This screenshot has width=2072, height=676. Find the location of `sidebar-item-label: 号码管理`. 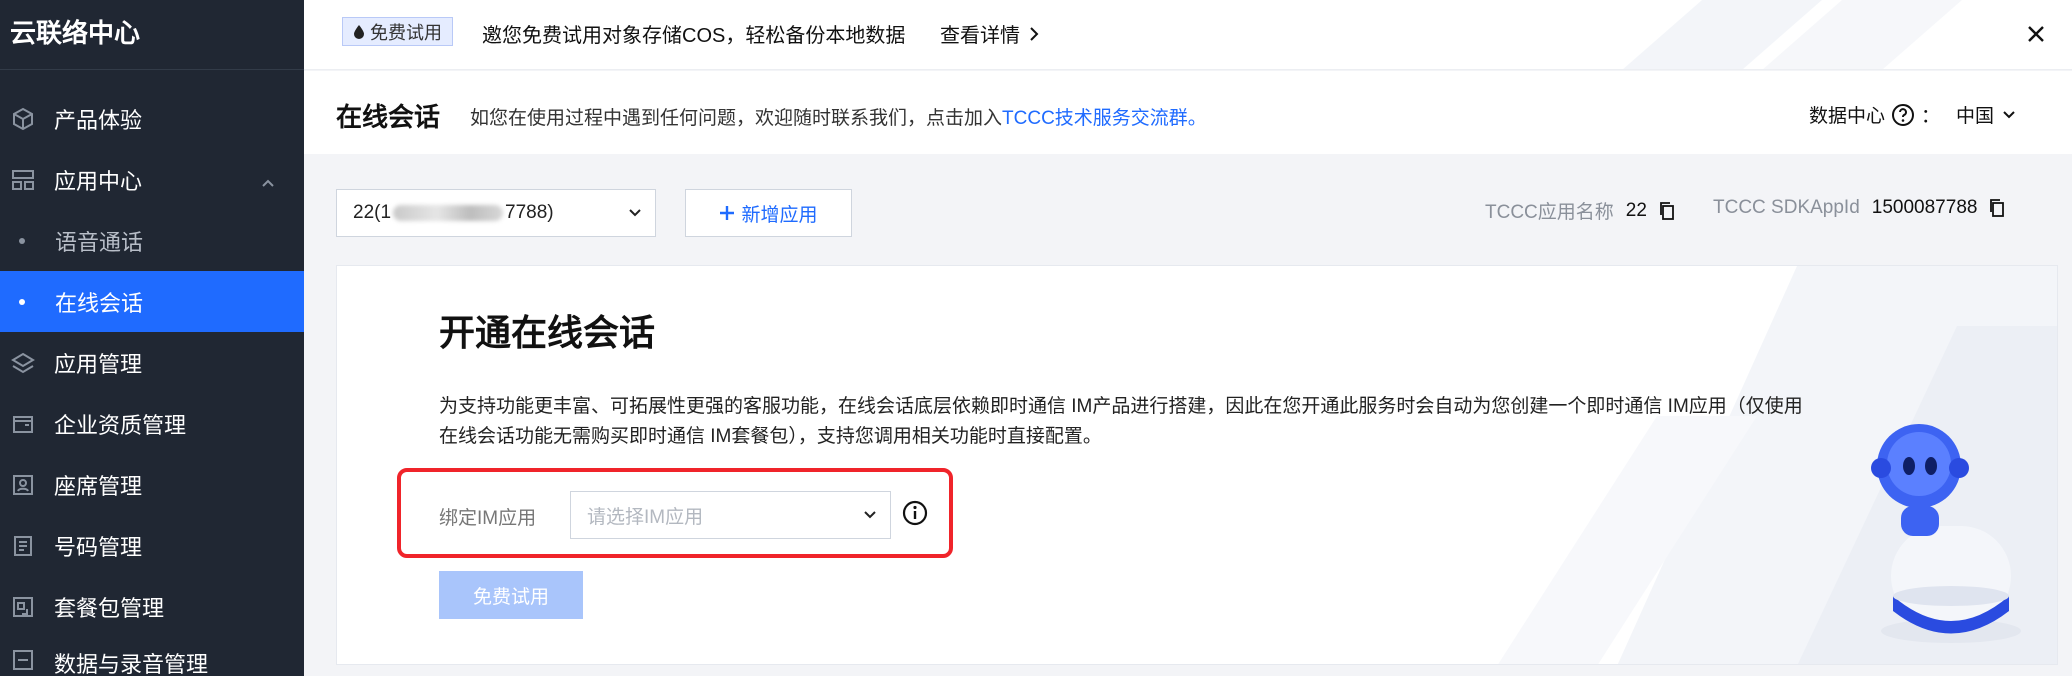

sidebar-item-label: 号码管理 is located at coordinates (98, 547).